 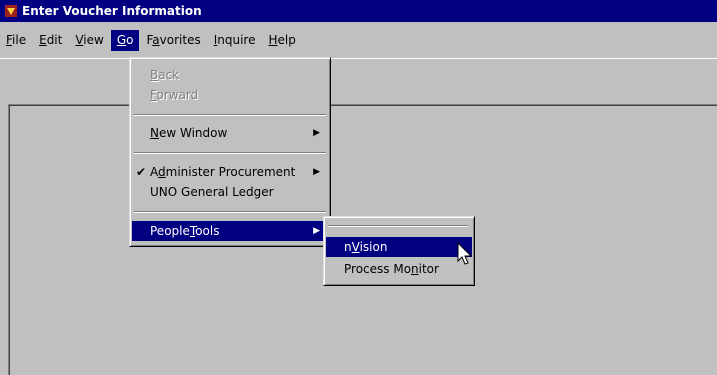 I want to click on menu-item-uno-general-ledger: UNO General Ledger, so click(x=230, y=192).